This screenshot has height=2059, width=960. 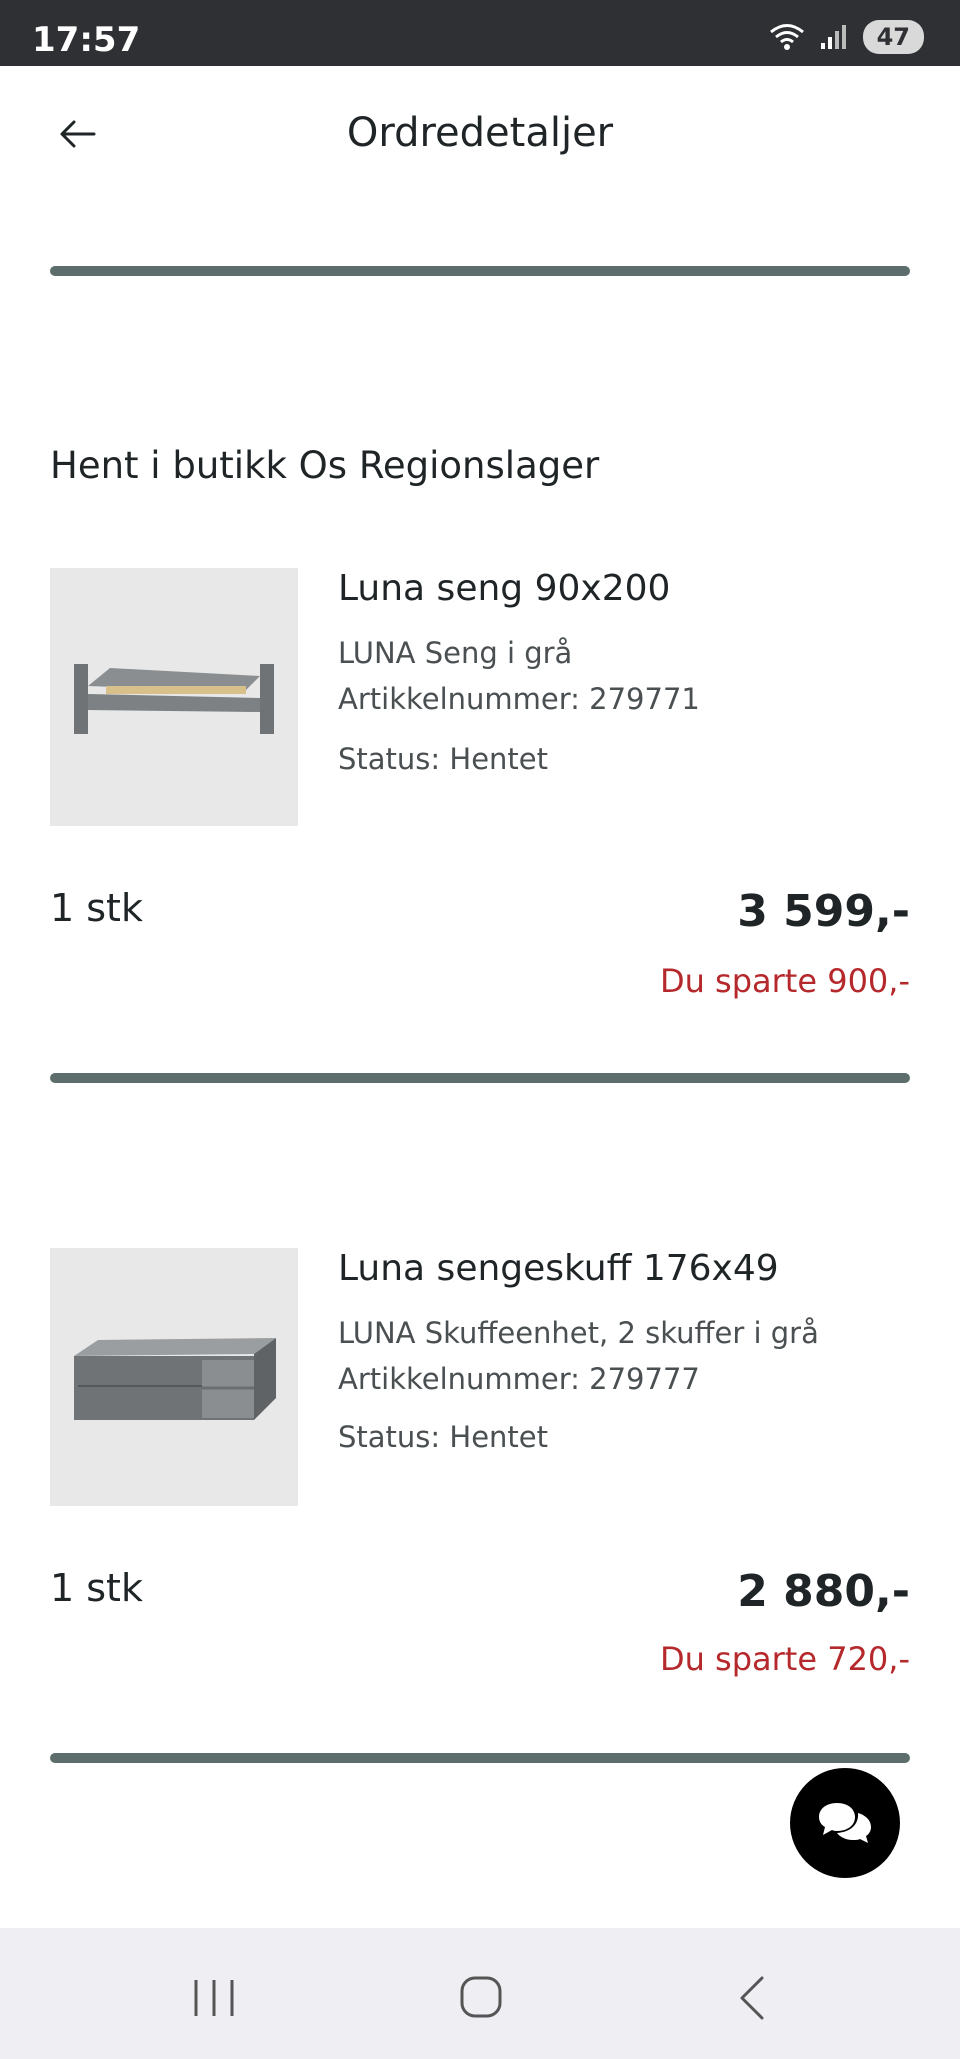 I want to click on product-description: LUNA Skuffeenhet, 2 skuffer i grå, so click(x=578, y=1333).